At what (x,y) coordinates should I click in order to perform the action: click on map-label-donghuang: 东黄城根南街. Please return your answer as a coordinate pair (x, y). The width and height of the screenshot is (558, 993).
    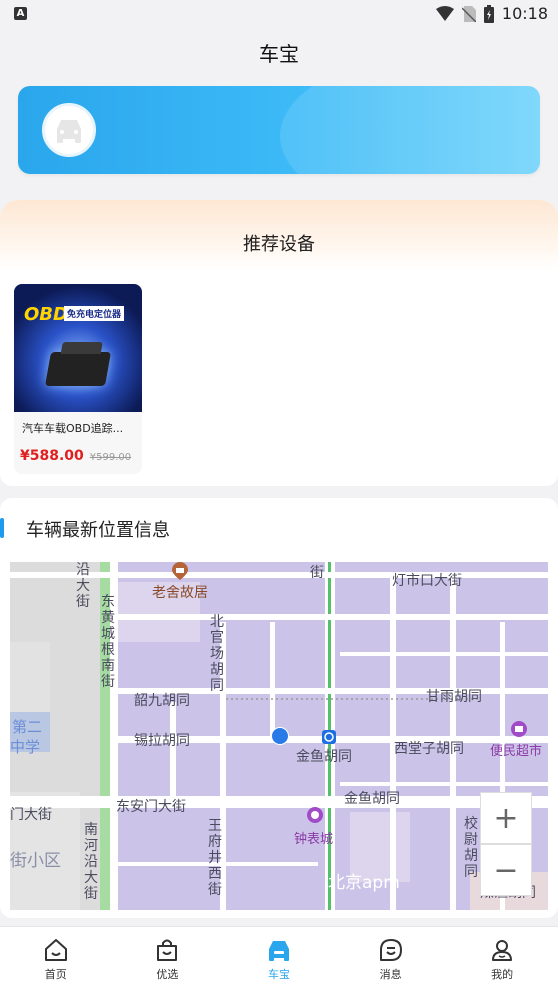
    Looking at the image, I should click on (108, 642).